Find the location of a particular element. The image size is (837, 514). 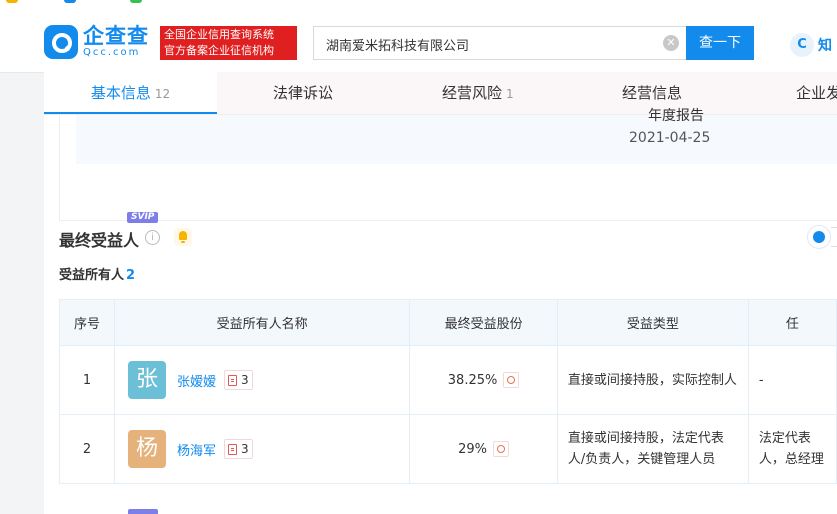

table-row: 1 张 张嫒嫒 3 38.25% 直接或间接持股，实际控制人 - is located at coordinates (447, 380).